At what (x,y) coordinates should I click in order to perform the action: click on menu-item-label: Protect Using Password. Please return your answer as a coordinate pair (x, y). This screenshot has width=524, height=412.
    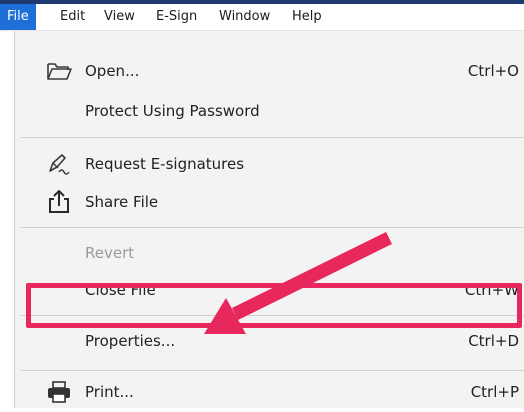
    Looking at the image, I should click on (172, 111).